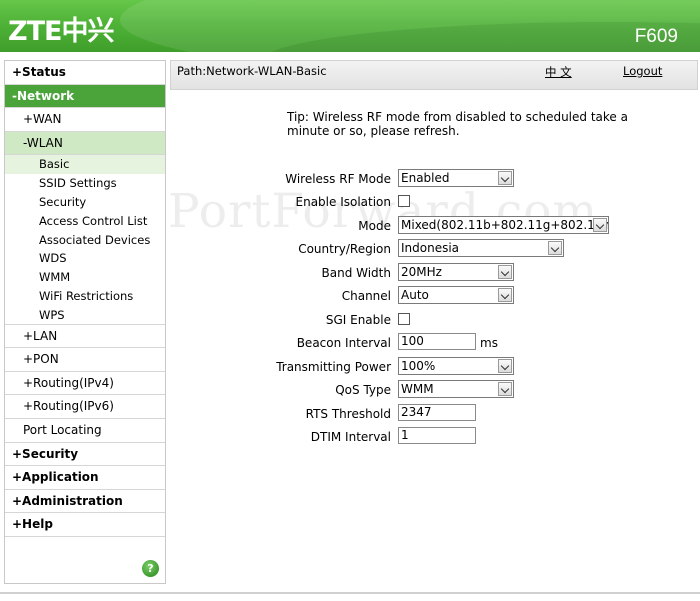 The height and width of the screenshot is (601, 700). I want to click on nav-security: +Security, so click(85, 455).